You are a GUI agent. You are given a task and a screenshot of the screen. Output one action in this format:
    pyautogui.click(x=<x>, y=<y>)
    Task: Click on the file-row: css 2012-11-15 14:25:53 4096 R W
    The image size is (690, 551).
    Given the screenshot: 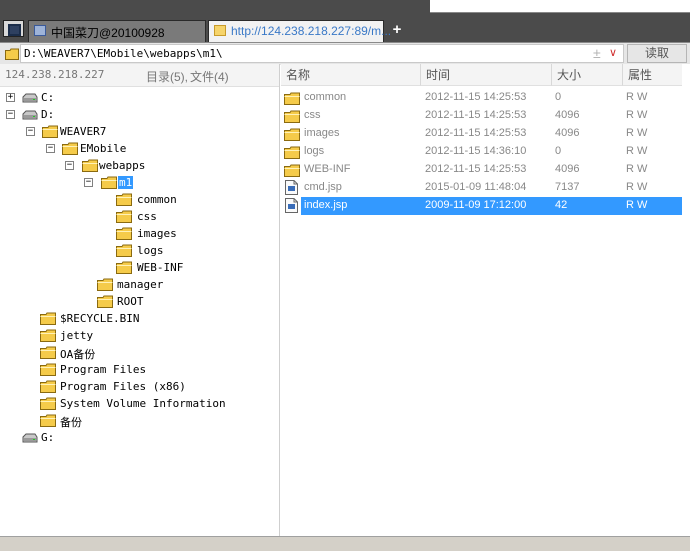 What is the action you would take?
    pyautogui.click(x=481, y=116)
    